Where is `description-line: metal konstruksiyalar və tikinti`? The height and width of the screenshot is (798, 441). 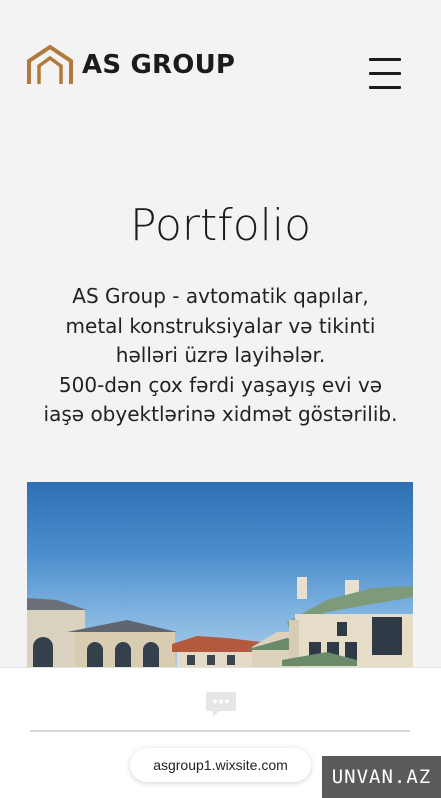 description-line: metal konstruksiyalar və tikinti is located at coordinates (220, 325).